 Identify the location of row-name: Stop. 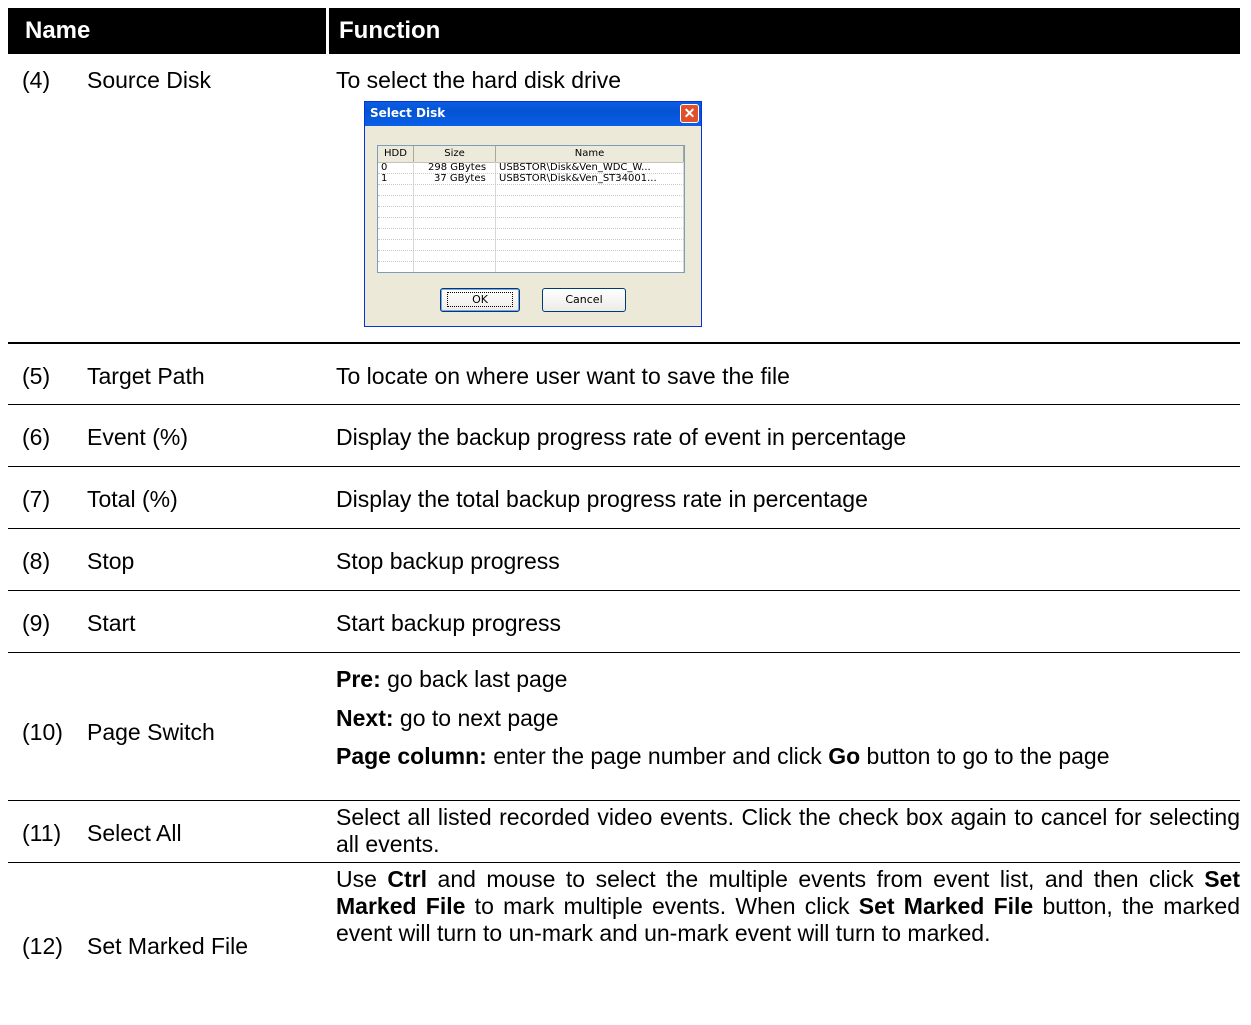
(111, 561).